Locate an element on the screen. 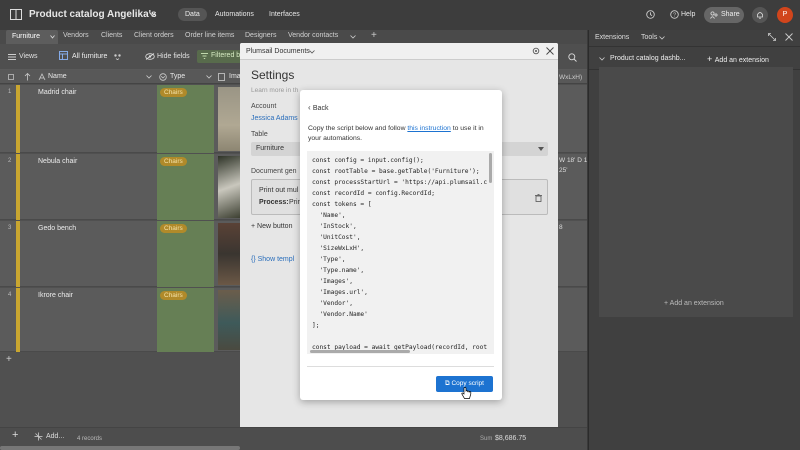 This screenshot has width=800, height=450. tab-tools: Tools is located at coordinates (649, 37).